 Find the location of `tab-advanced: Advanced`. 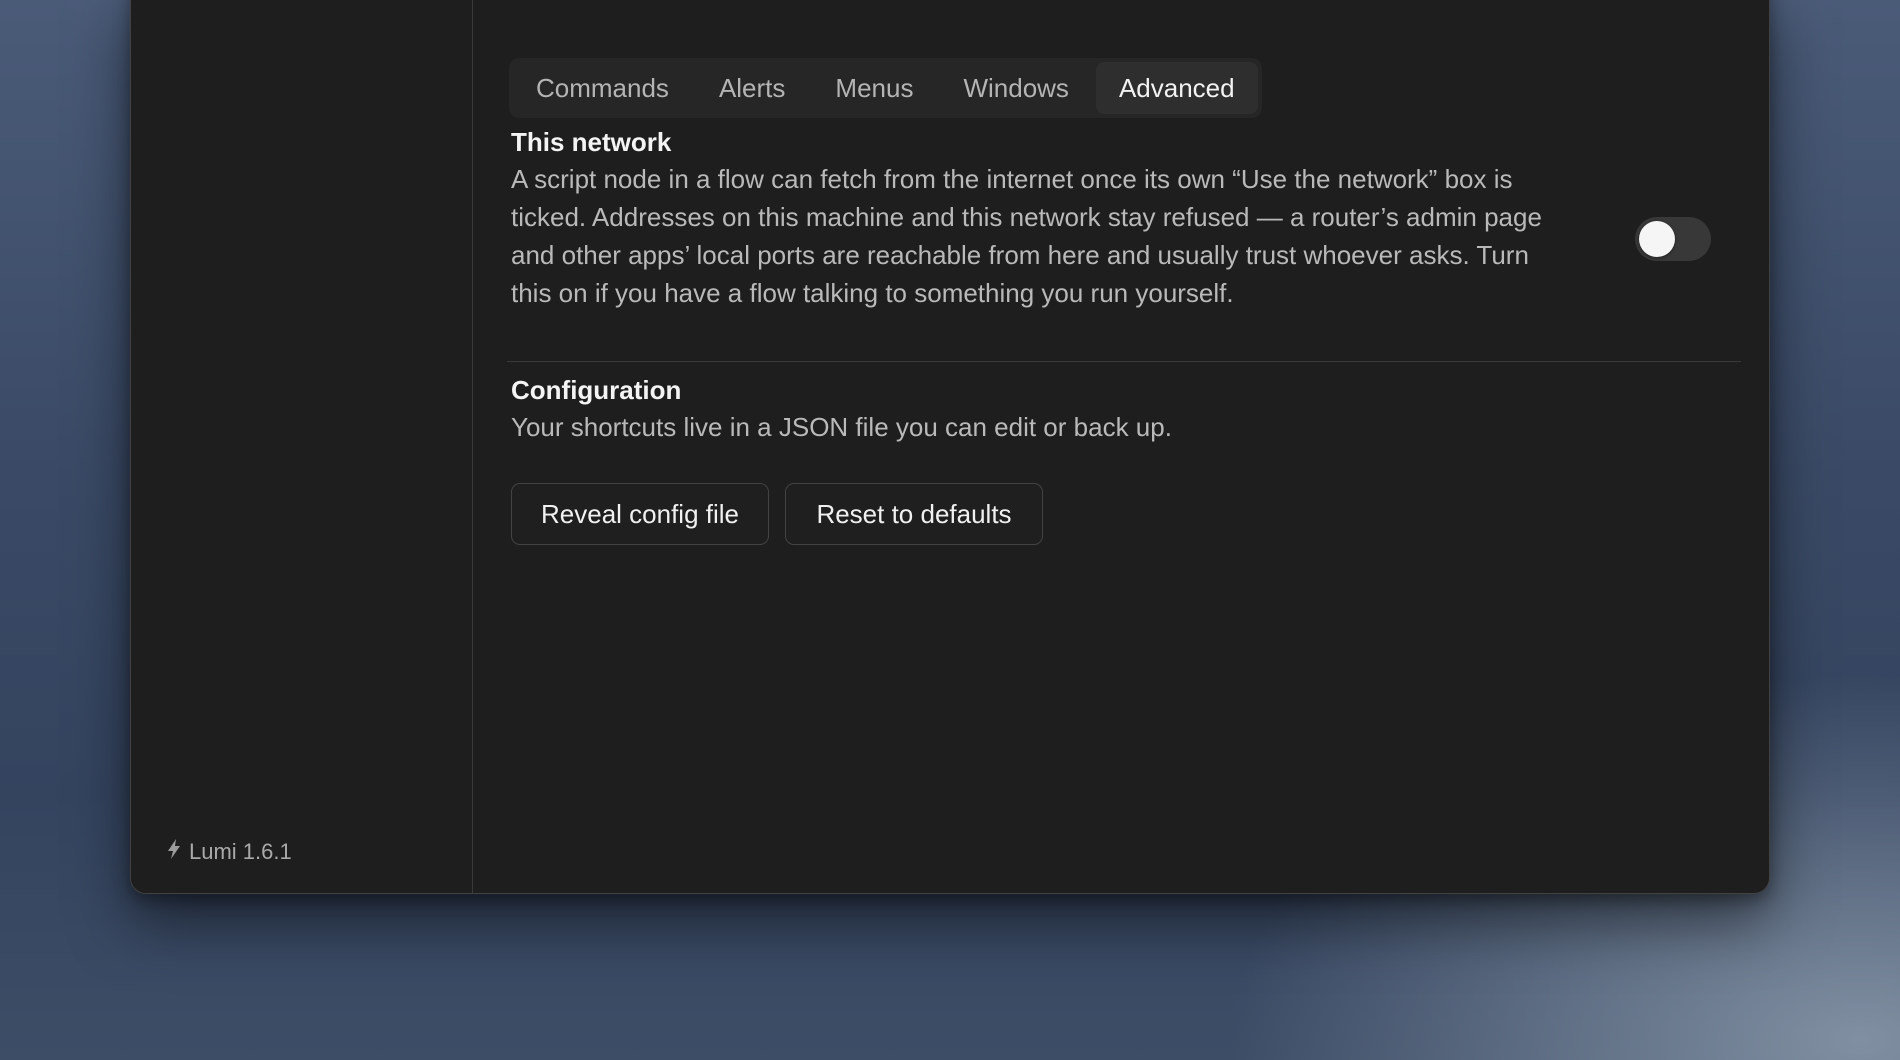

tab-advanced: Advanced is located at coordinates (1176, 88).